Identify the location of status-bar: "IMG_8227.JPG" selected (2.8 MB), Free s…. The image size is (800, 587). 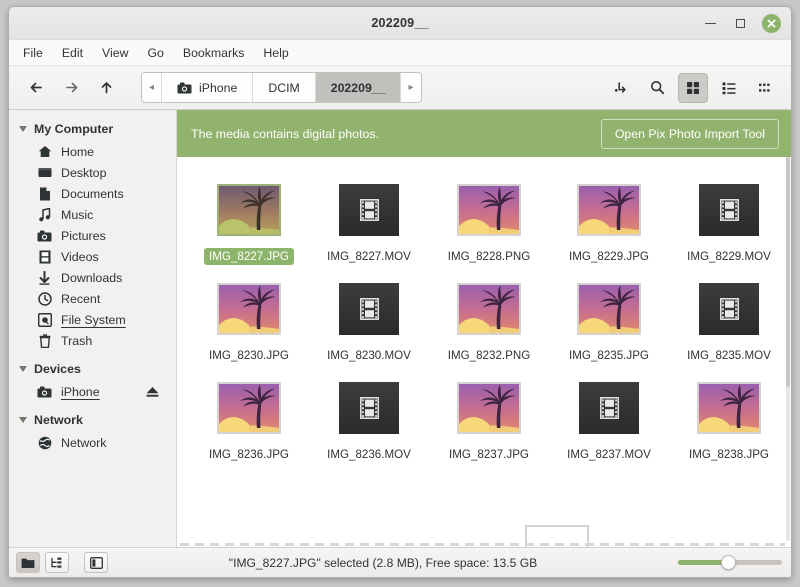
(400, 562).